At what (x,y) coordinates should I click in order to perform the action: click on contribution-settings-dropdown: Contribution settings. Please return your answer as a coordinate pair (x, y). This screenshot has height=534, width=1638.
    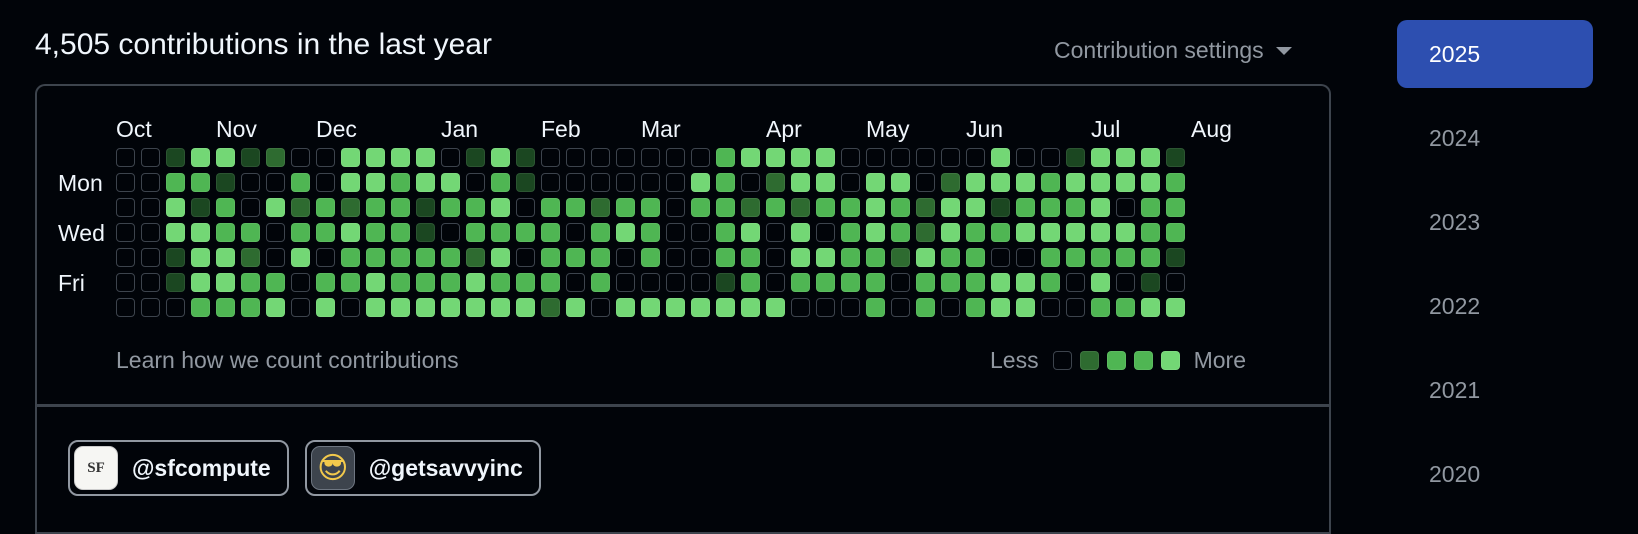
    Looking at the image, I should click on (1173, 50).